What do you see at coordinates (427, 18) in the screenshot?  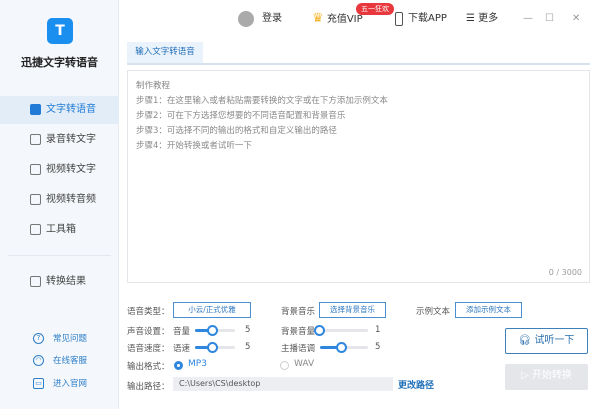 I see `download-label: 下载APP` at bounding box center [427, 18].